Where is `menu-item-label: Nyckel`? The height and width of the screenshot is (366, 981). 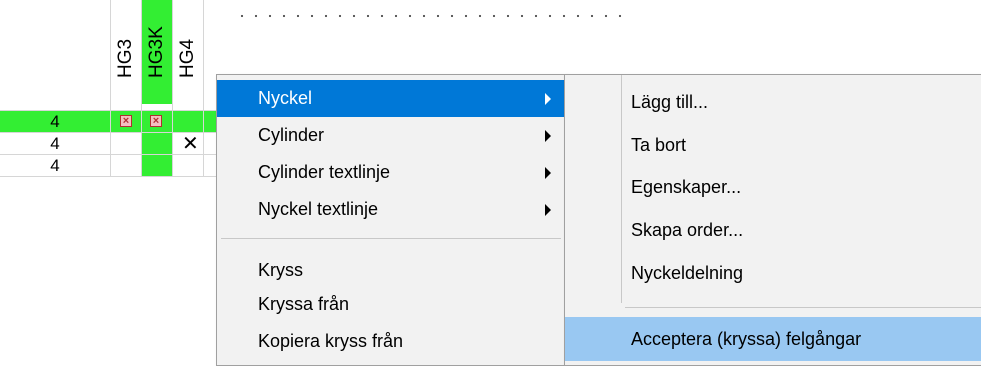
menu-item-label: Nyckel is located at coordinates (285, 98).